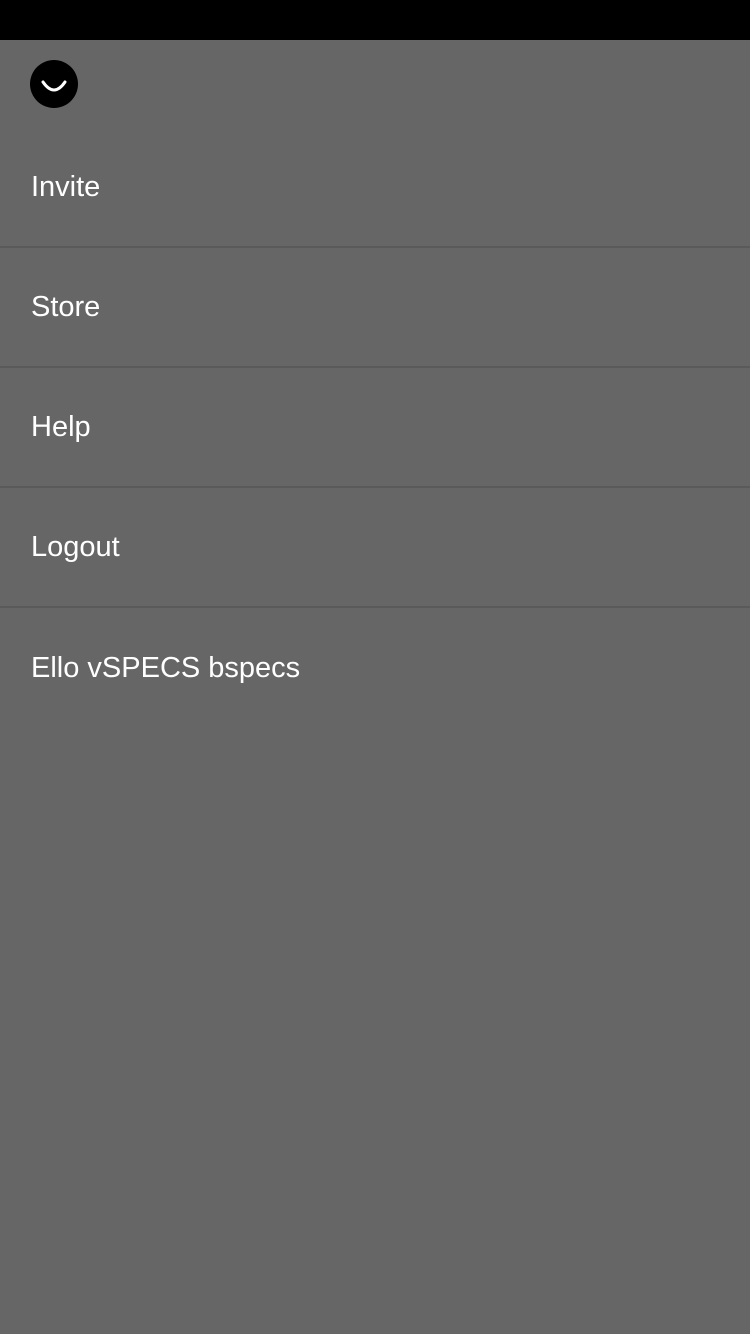 Image resolution: width=750 pixels, height=1334 pixels. What do you see at coordinates (375, 188) in the screenshot?
I see `menu-item-invite: Invite` at bounding box center [375, 188].